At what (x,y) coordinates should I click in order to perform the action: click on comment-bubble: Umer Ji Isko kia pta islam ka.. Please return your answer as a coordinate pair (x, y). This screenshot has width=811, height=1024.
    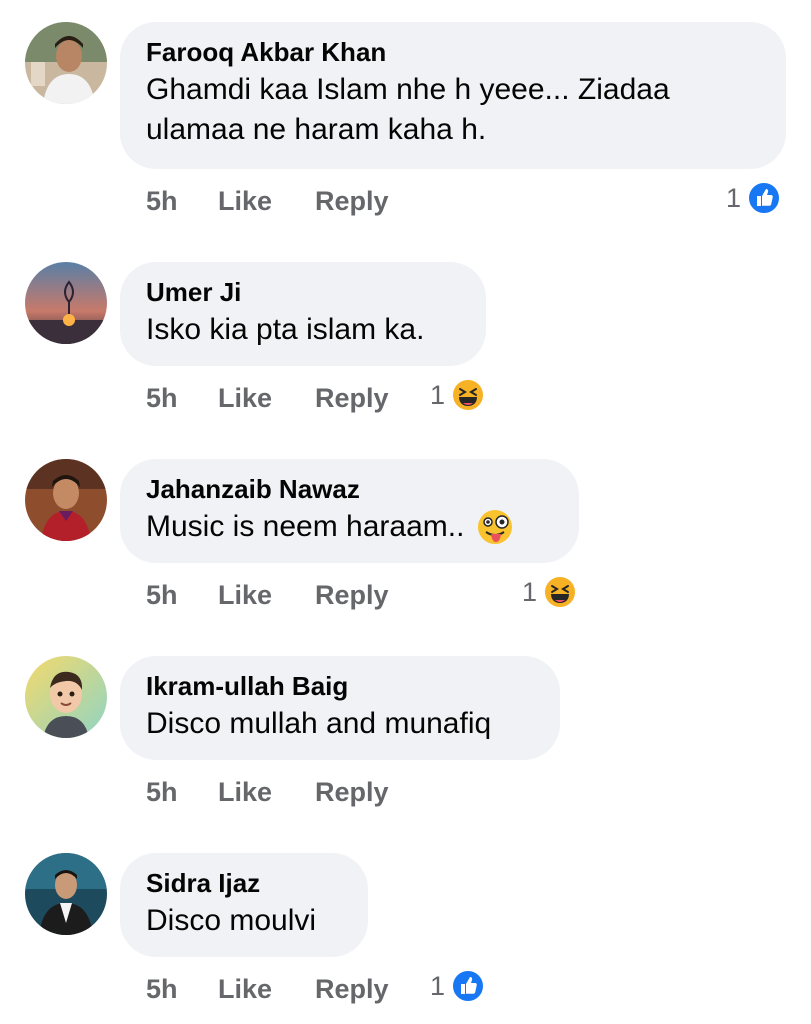
    Looking at the image, I should click on (303, 314).